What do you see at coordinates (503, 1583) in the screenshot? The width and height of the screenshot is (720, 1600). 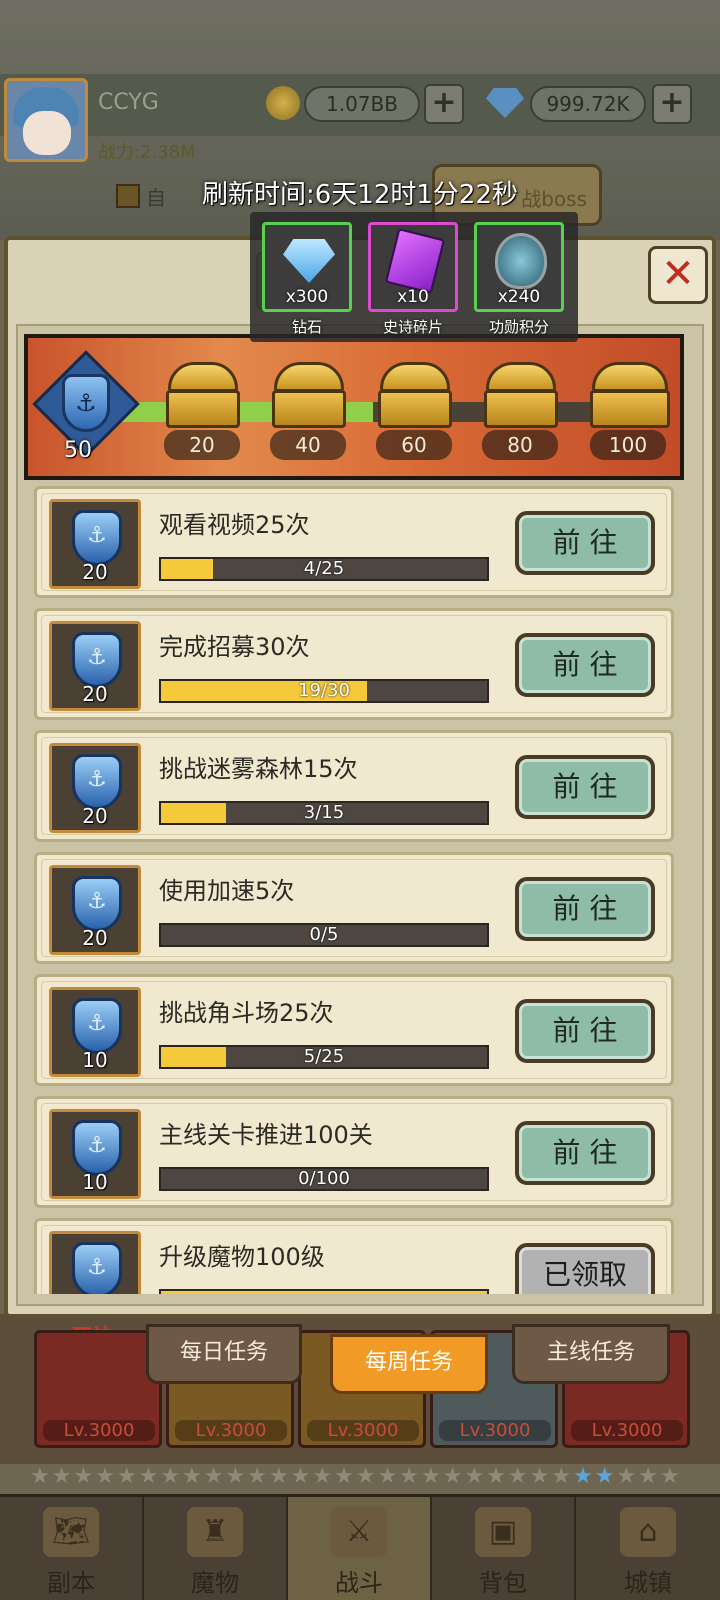 I see `nav-label: 背包` at bounding box center [503, 1583].